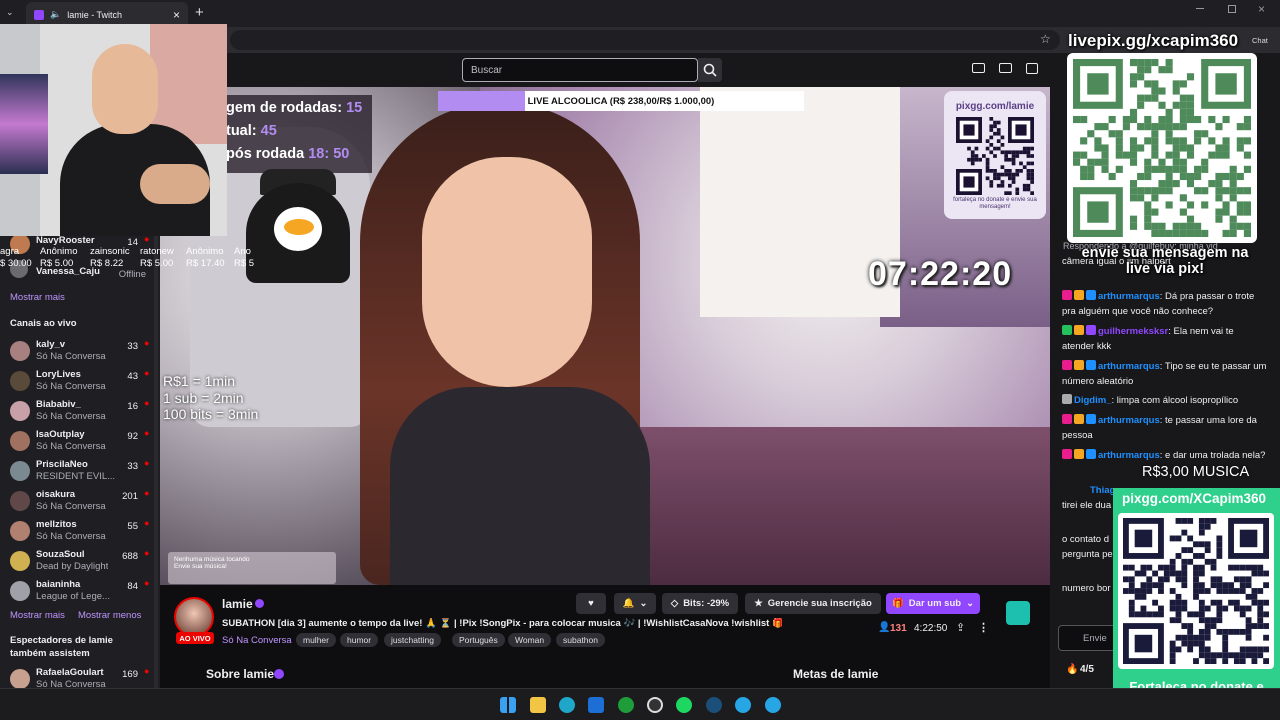  What do you see at coordinates (1164, 455) in the screenshot?
I see `chat-message: arthurmarqus: e dar uma trolada nela?` at bounding box center [1164, 455].